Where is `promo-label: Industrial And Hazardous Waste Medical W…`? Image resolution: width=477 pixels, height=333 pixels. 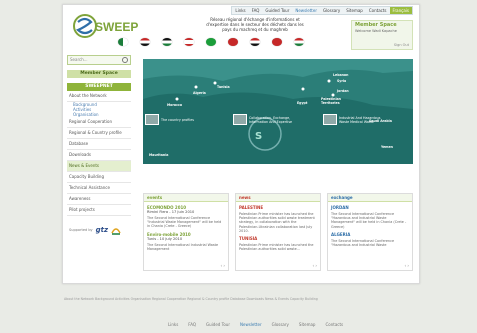 promo-label: Industrial And Hazardous Waste Medical W… is located at coordinates (360, 119).